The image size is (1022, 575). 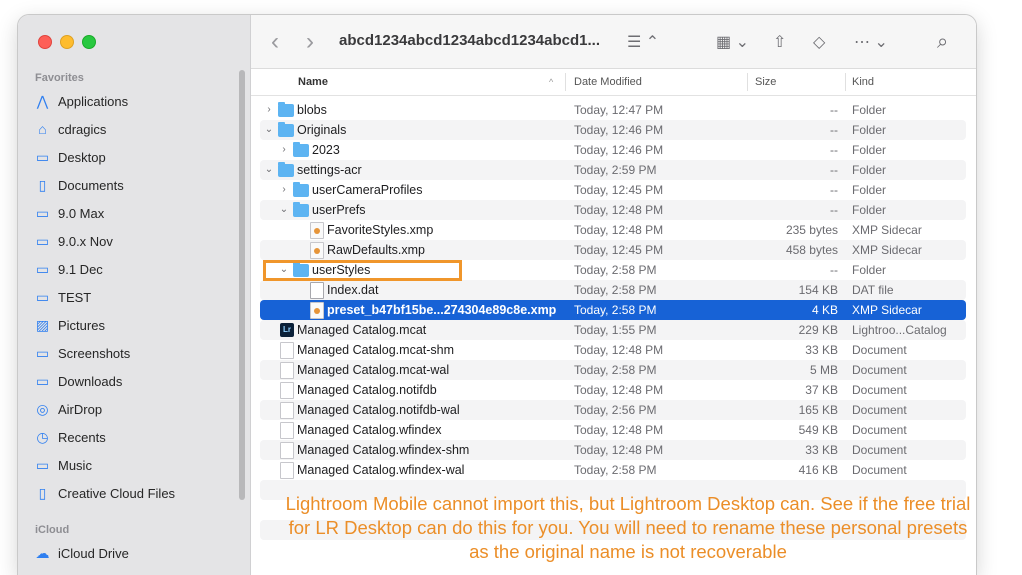 What do you see at coordinates (312, 110) in the screenshot?
I see `file-name: blobs` at bounding box center [312, 110].